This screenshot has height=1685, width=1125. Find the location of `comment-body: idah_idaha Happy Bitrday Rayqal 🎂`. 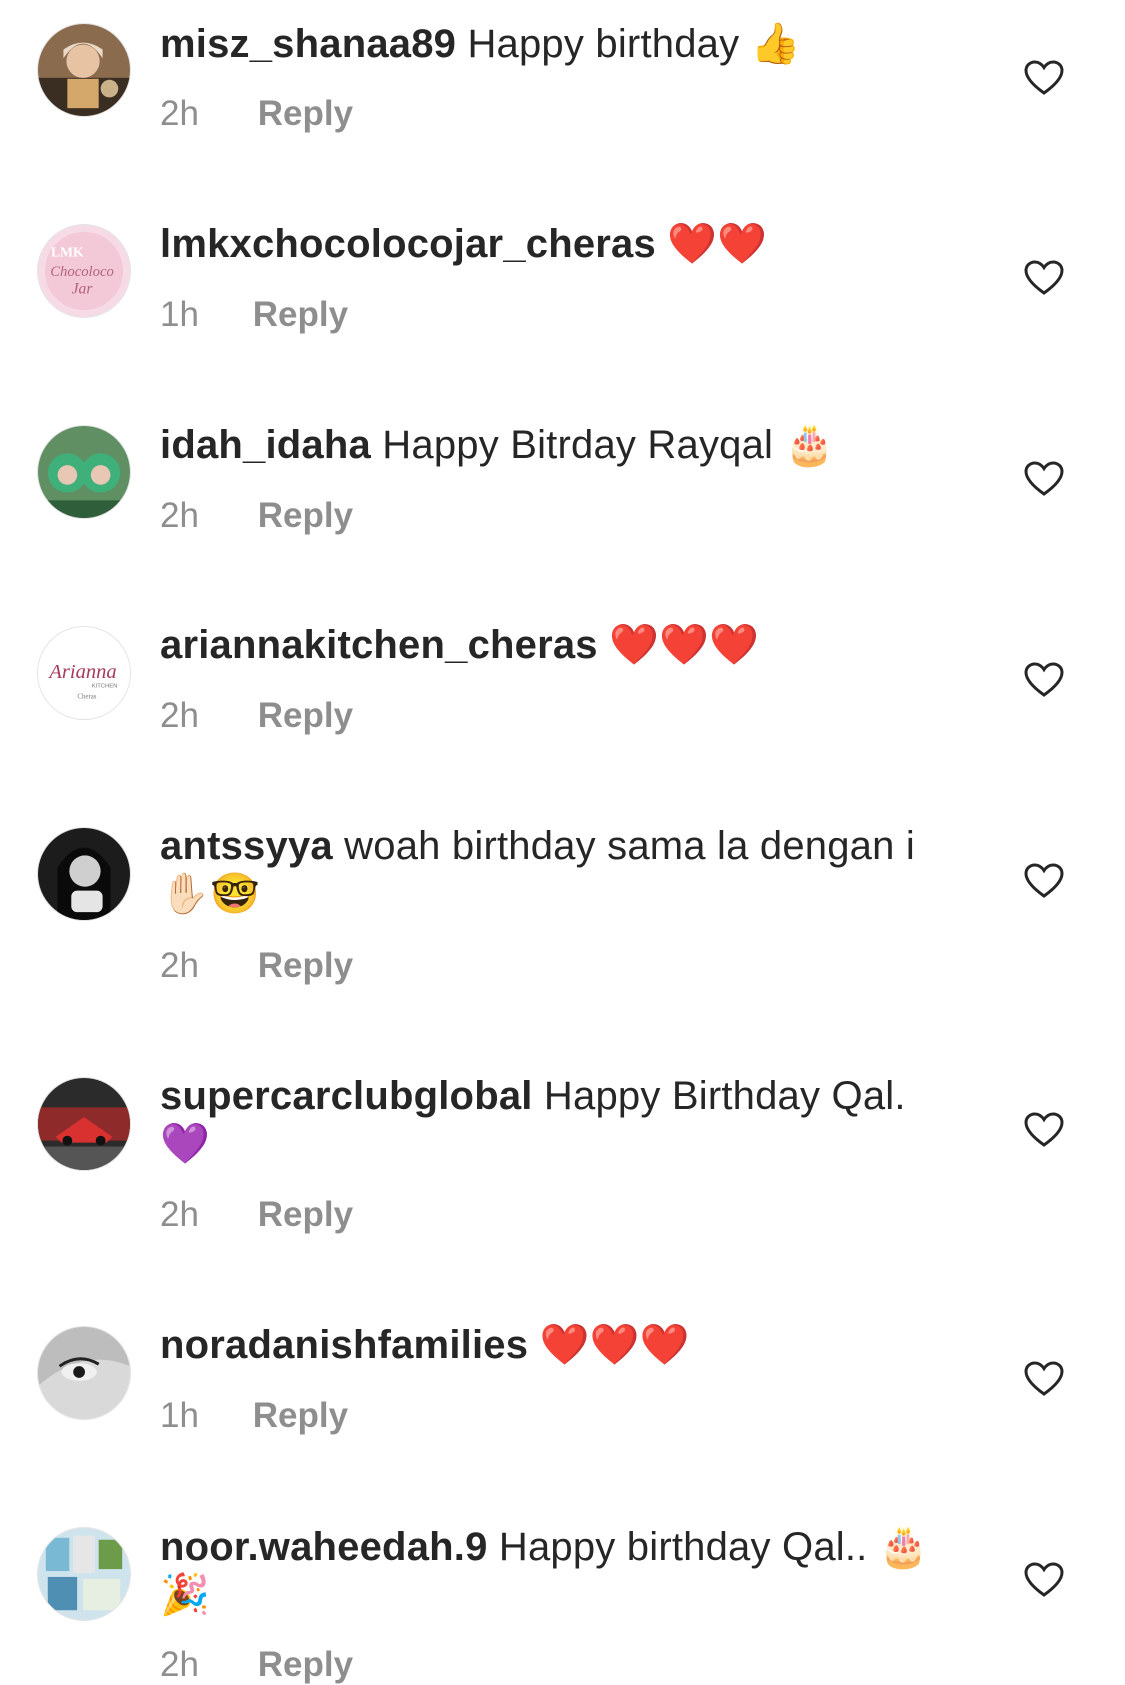

comment-body: idah_idaha Happy Bitrday Rayqal 🎂 is located at coordinates (555, 445).